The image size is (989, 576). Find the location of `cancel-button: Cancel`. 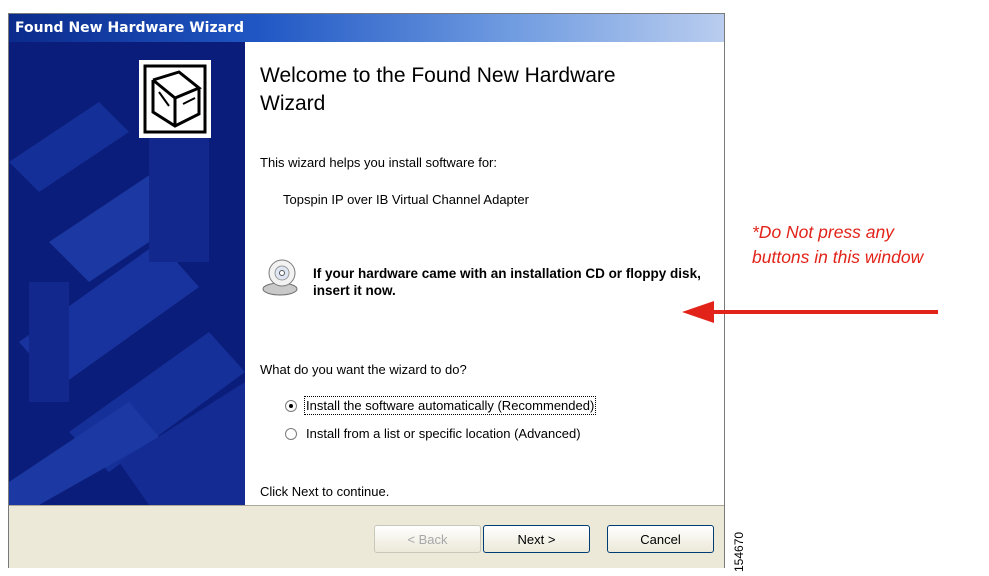

cancel-button: Cancel is located at coordinates (660, 539).